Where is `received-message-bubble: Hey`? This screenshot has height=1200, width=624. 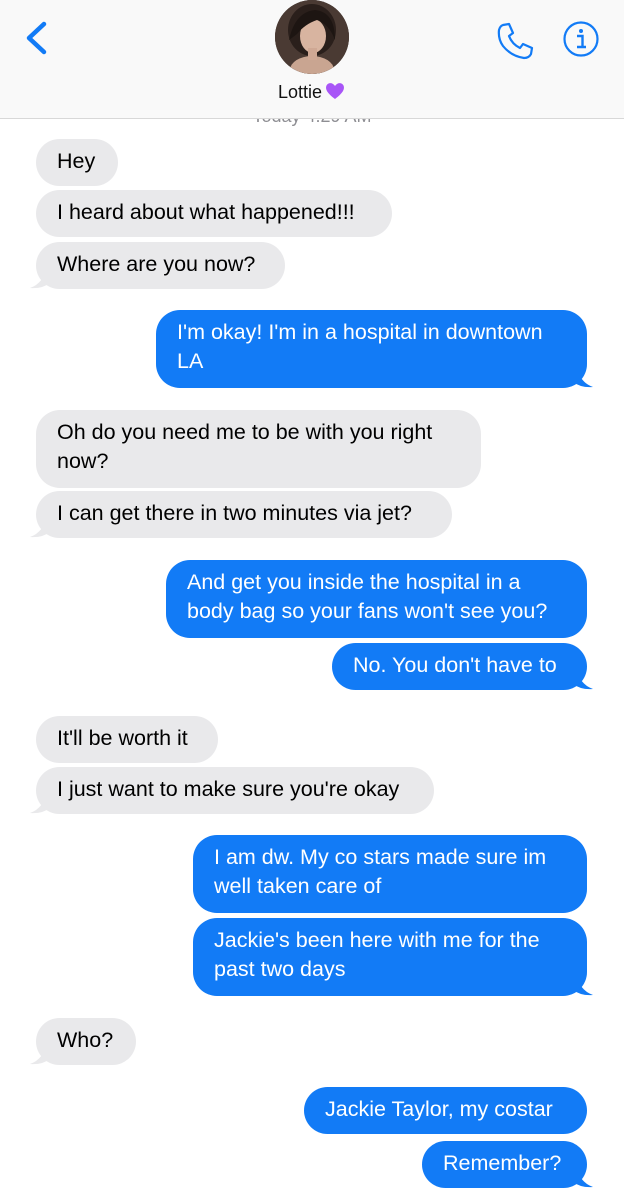 received-message-bubble: Hey is located at coordinates (77, 162).